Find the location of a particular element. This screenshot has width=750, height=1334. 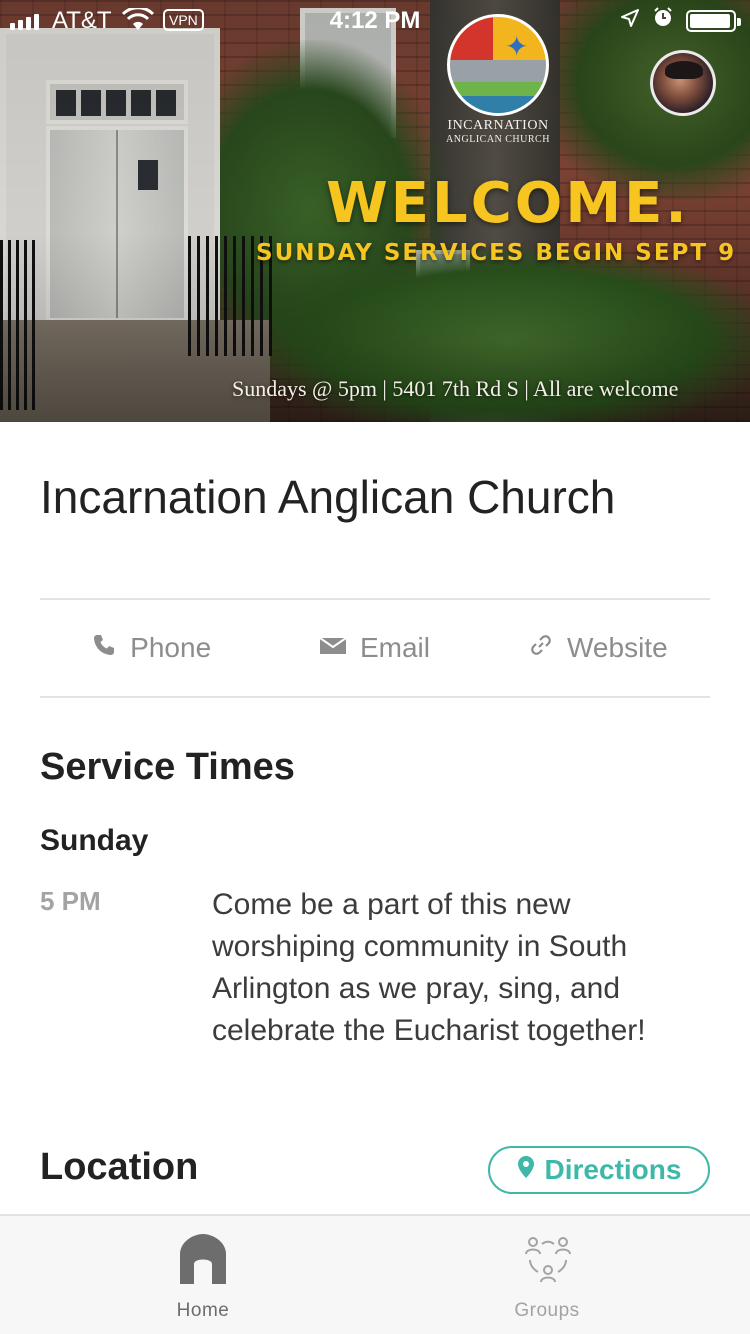

location-arrow-icon is located at coordinates (630, 21).